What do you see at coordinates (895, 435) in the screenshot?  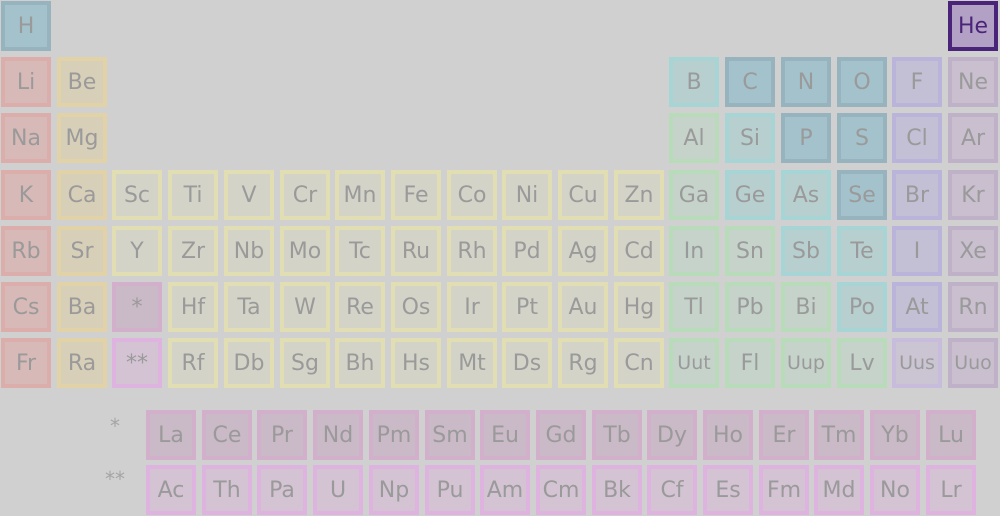 I see `element-yb: Yb` at bounding box center [895, 435].